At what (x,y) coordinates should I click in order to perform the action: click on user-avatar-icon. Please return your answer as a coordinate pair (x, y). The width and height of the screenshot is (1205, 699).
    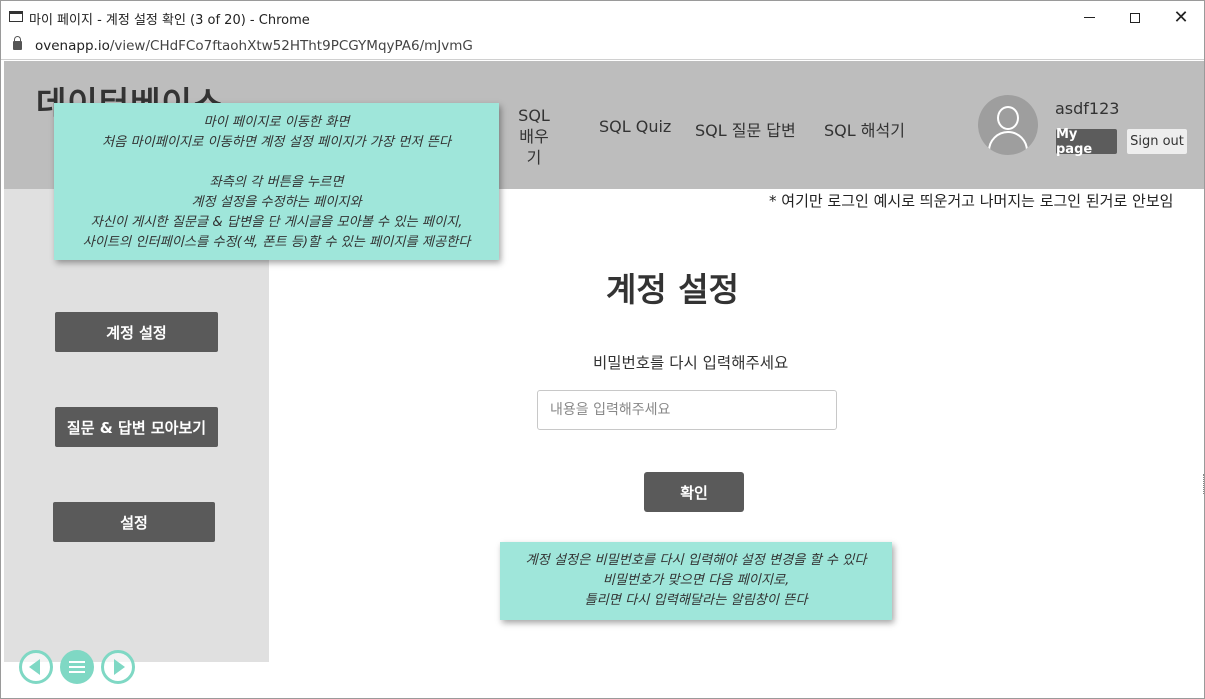
    Looking at the image, I should click on (1008, 125).